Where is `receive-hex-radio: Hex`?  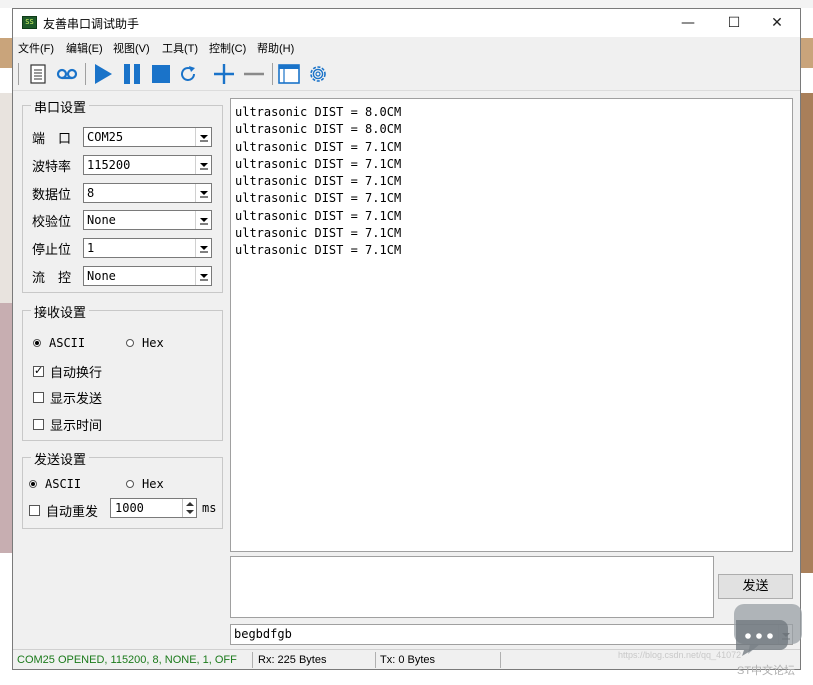
receive-hex-radio: Hex is located at coordinates (145, 343).